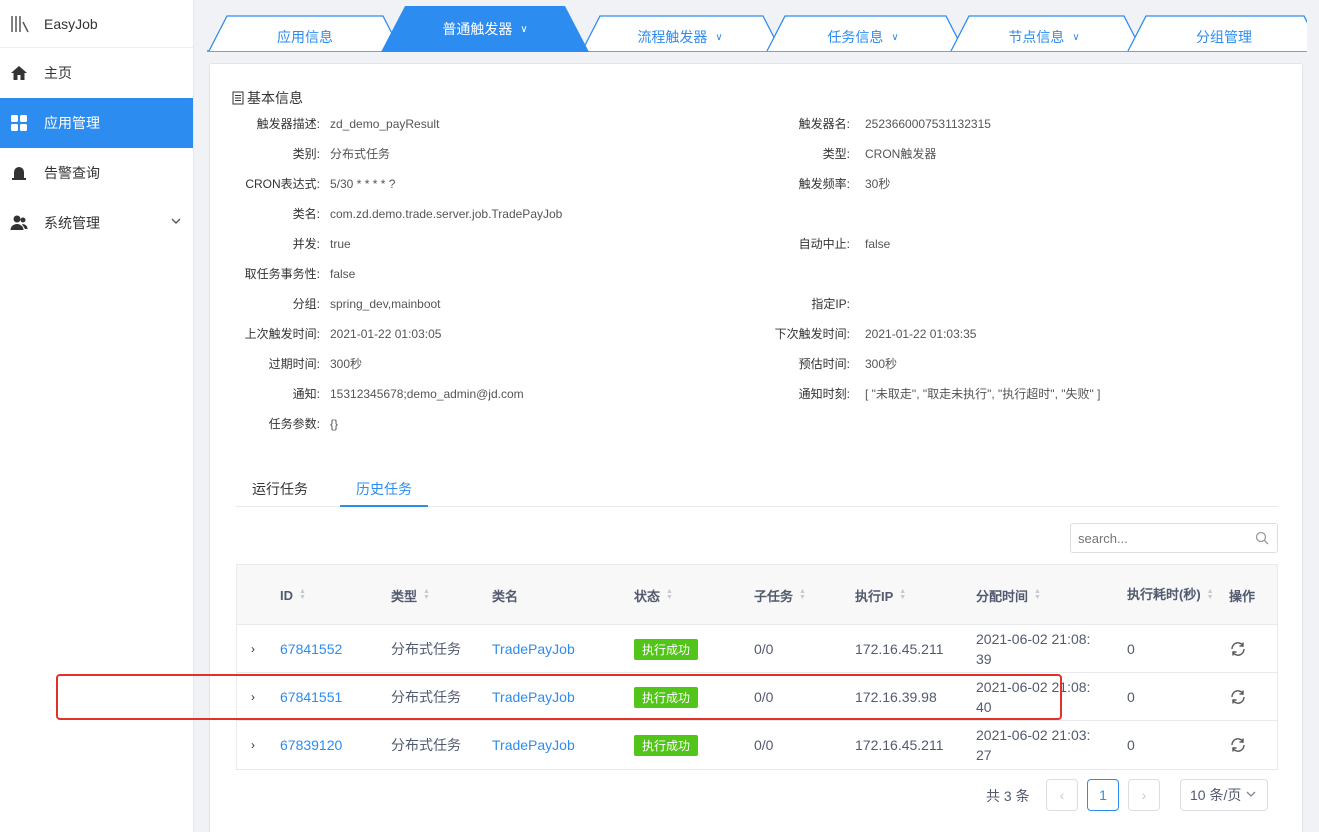 The height and width of the screenshot is (832, 1319). I want to click on chevron-left-icon: ‹, so click(1062, 795).